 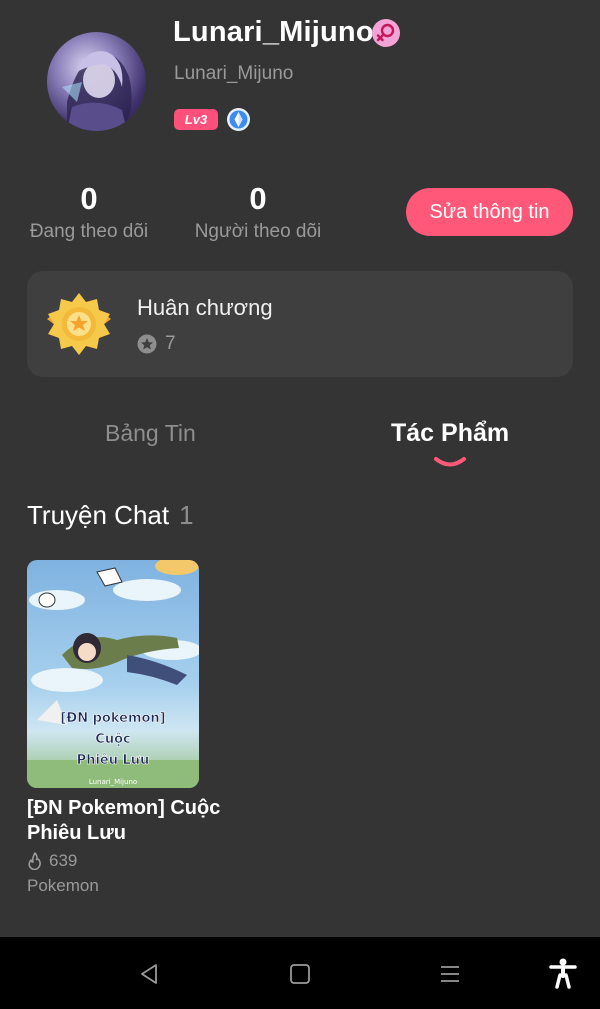 I want to click on followers-count: 0, so click(x=258, y=198).